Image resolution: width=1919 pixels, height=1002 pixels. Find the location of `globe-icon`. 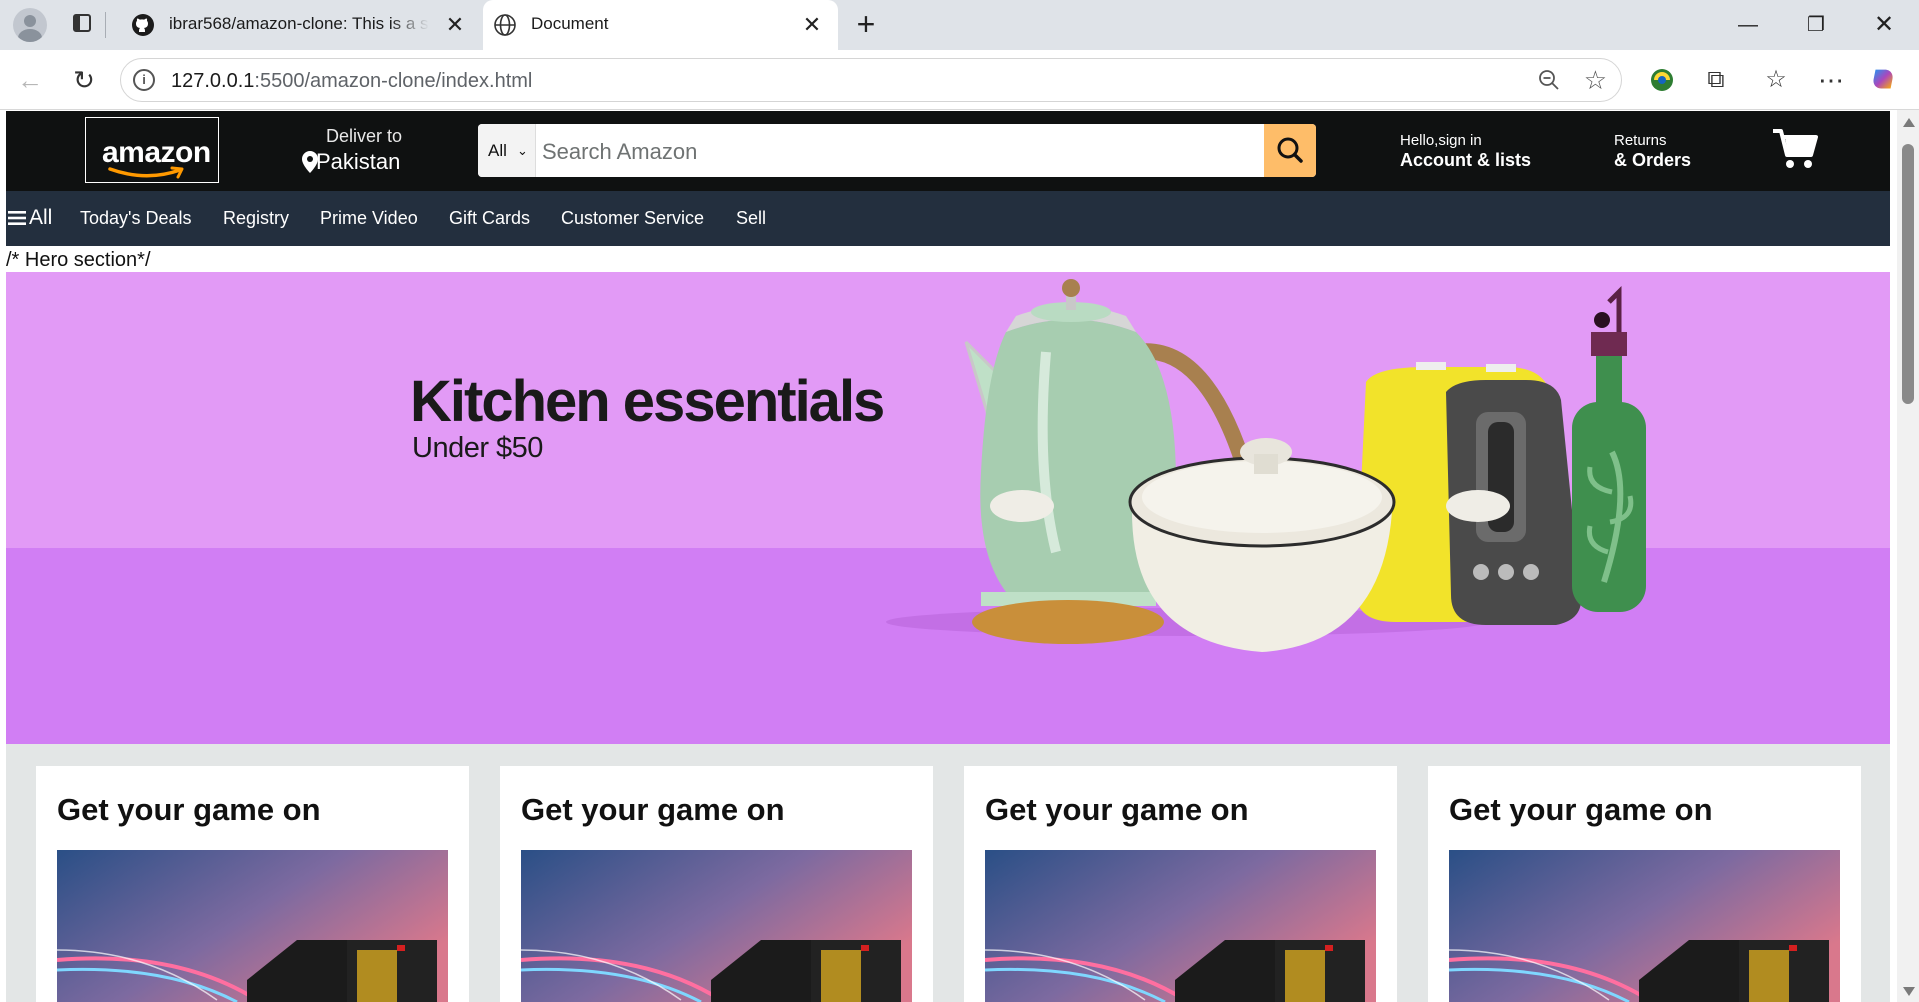

globe-icon is located at coordinates (505, 25).